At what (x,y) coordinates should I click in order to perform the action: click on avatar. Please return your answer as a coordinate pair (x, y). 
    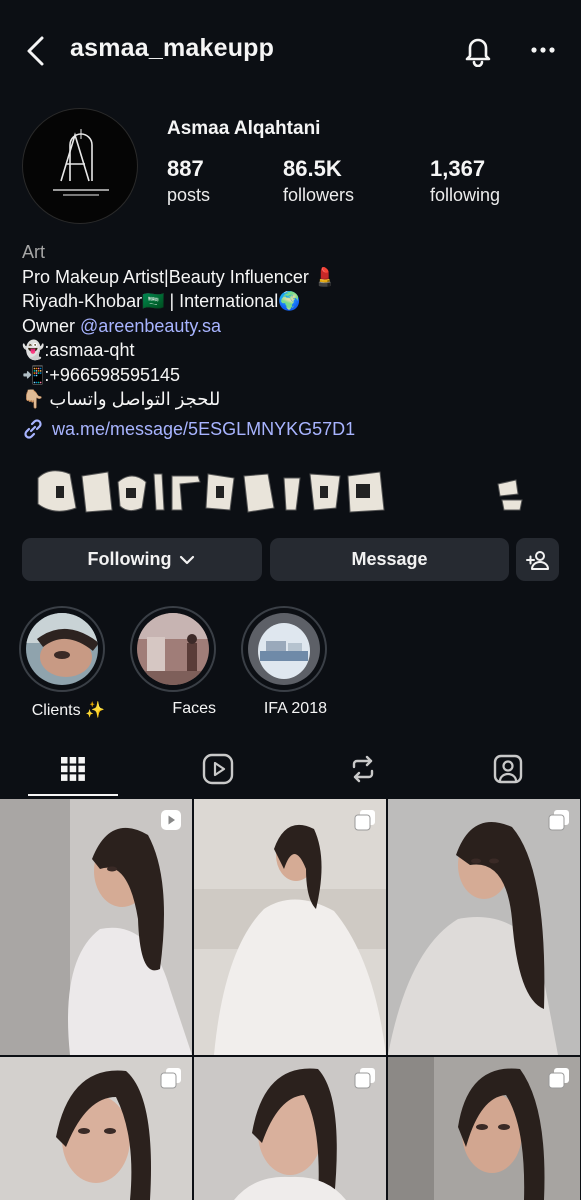
    Looking at the image, I should click on (80, 166).